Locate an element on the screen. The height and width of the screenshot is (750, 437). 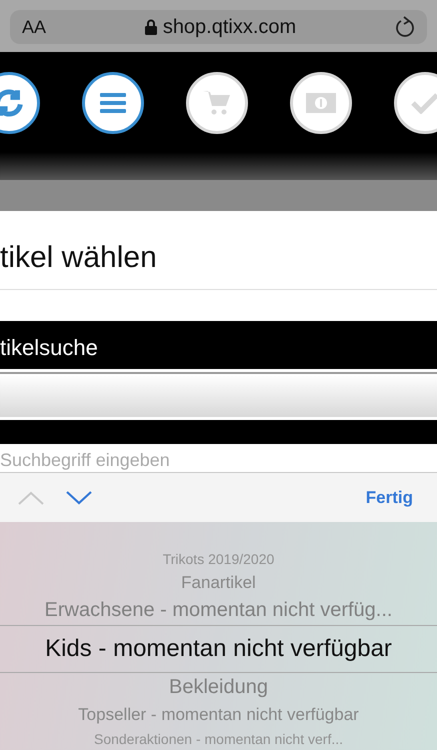
chevron-up-icon is located at coordinates (31, 497).